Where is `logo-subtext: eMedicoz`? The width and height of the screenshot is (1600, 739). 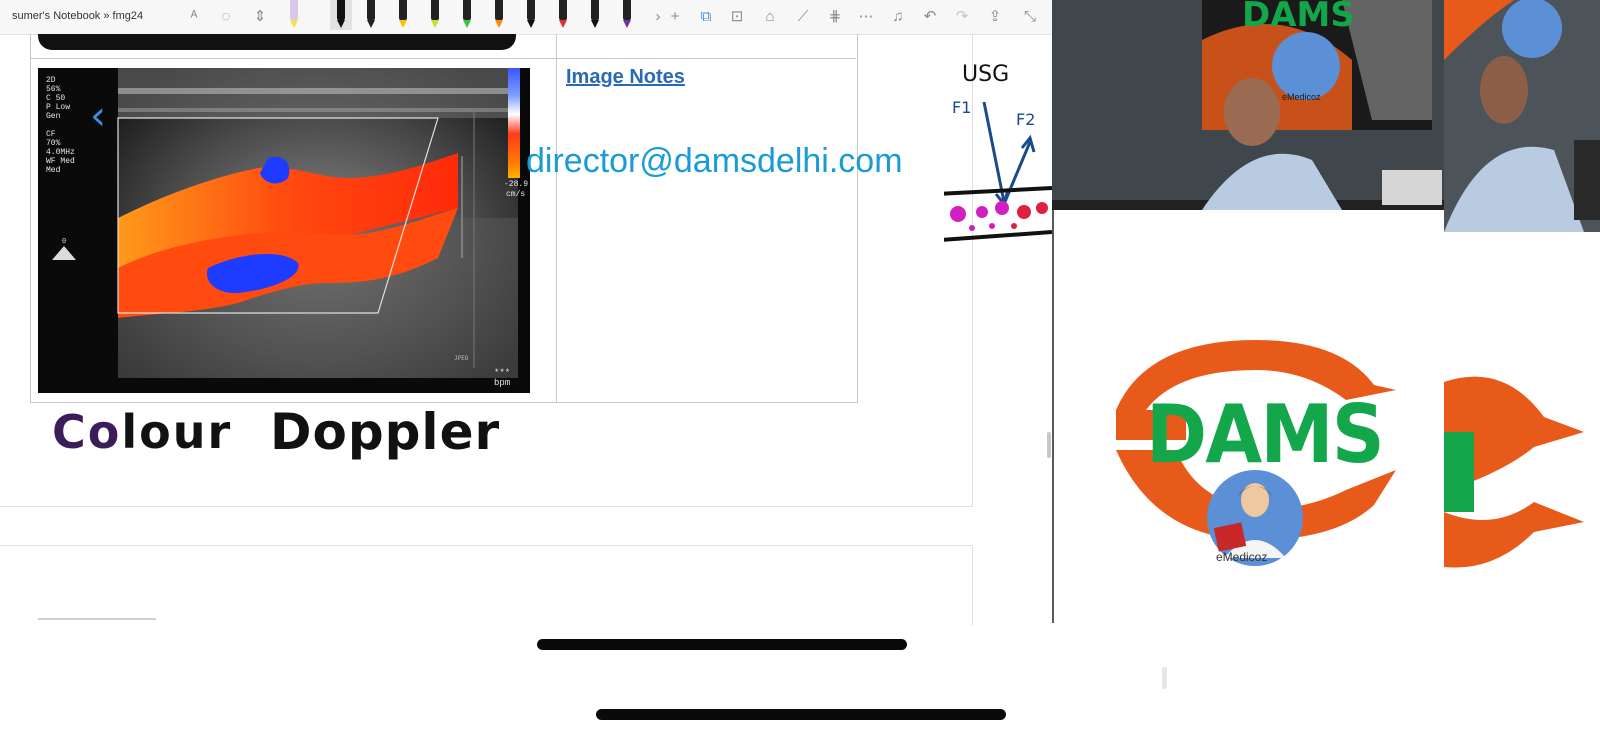
logo-subtext: eMedicoz is located at coordinates (1242, 557).